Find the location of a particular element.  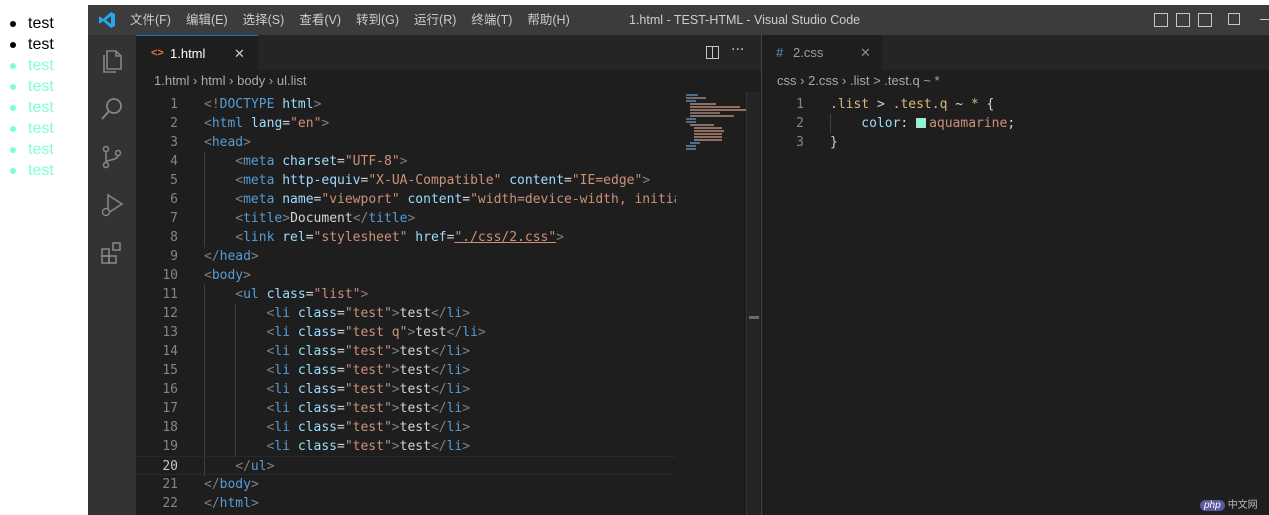

code-token: "test" is located at coordinates (368, 389).